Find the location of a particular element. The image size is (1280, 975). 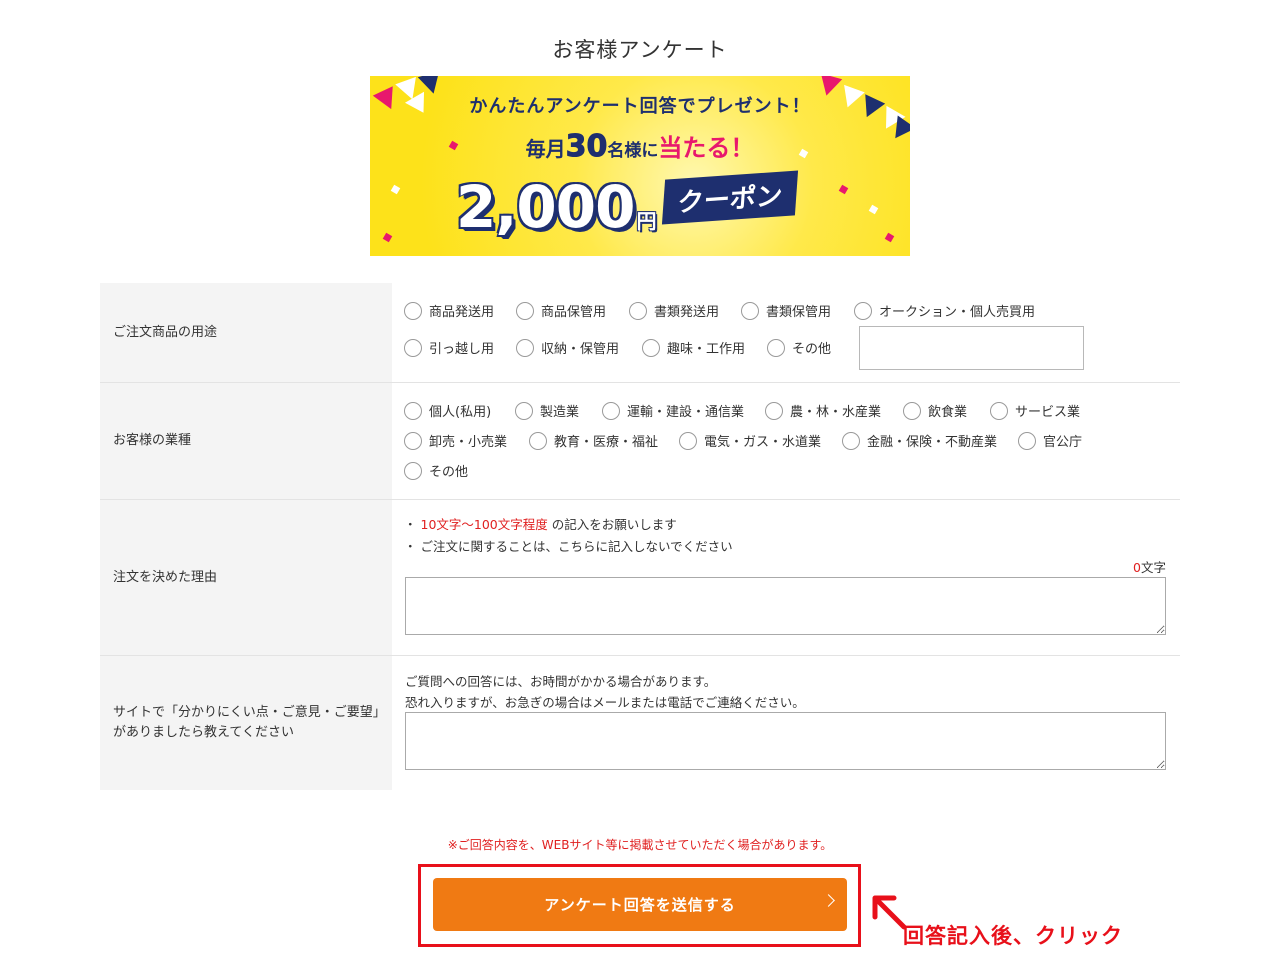

usage-option: 収納・保管用 is located at coordinates (567, 347).